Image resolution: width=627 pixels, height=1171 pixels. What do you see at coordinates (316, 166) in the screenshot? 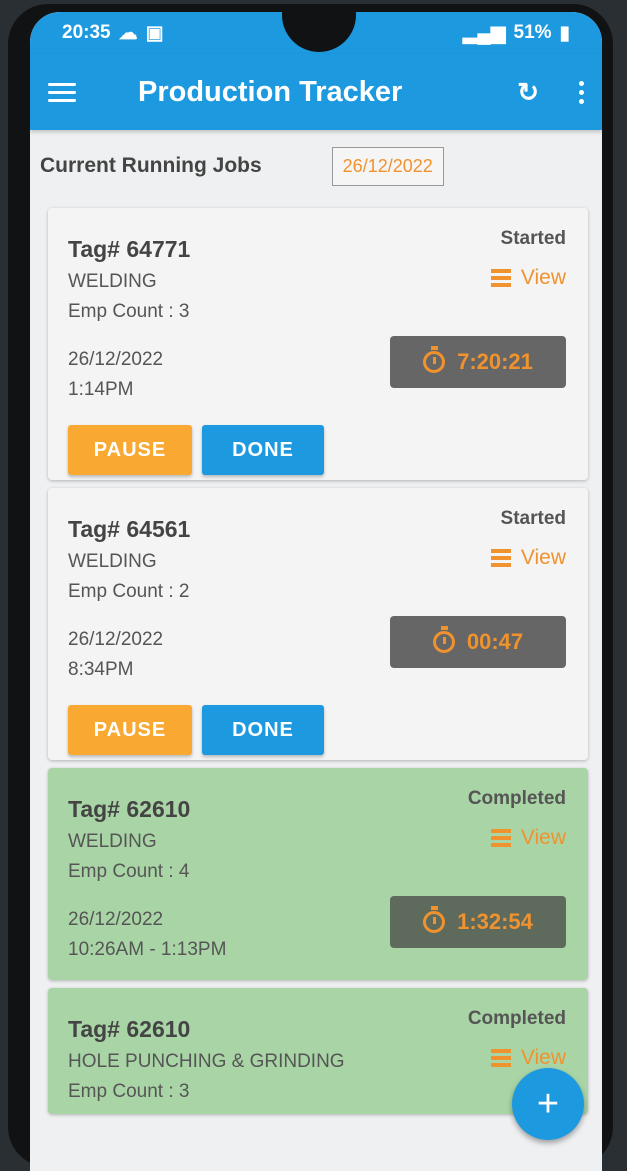
I see `list-header: Current Running Jobs 26/12/2022` at bounding box center [316, 166].